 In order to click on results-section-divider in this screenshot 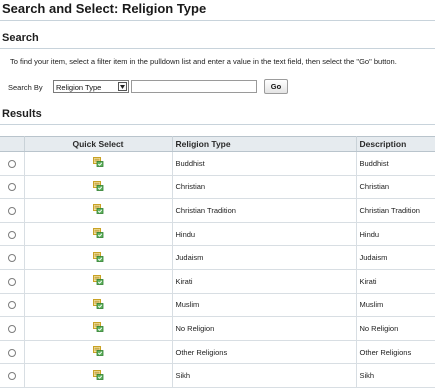, I will do `click(217, 124)`.